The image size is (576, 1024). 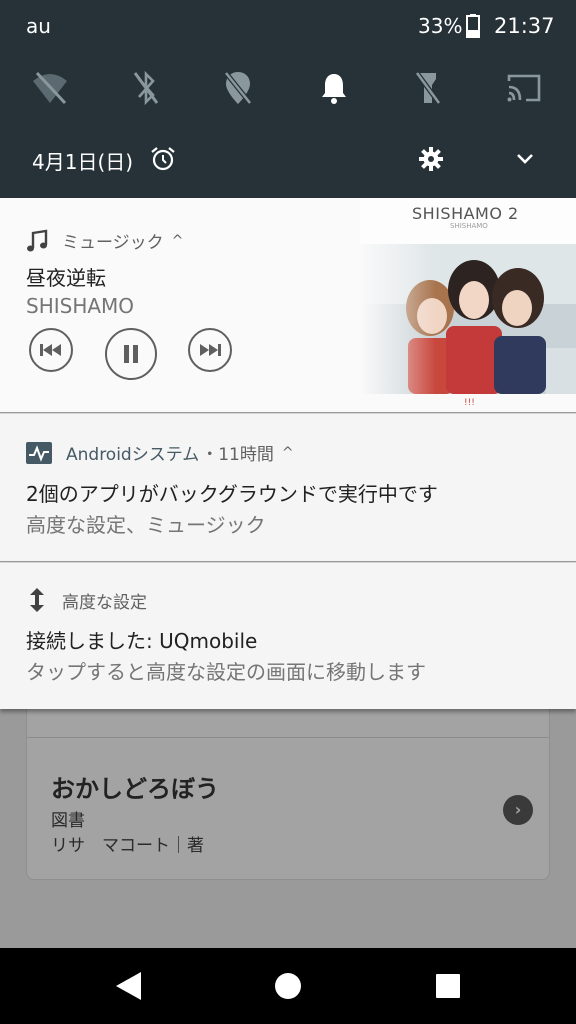 What do you see at coordinates (469, 226) in the screenshot?
I see `album-art-subtitle: SHISHAMO` at bounding box center [469, 226].